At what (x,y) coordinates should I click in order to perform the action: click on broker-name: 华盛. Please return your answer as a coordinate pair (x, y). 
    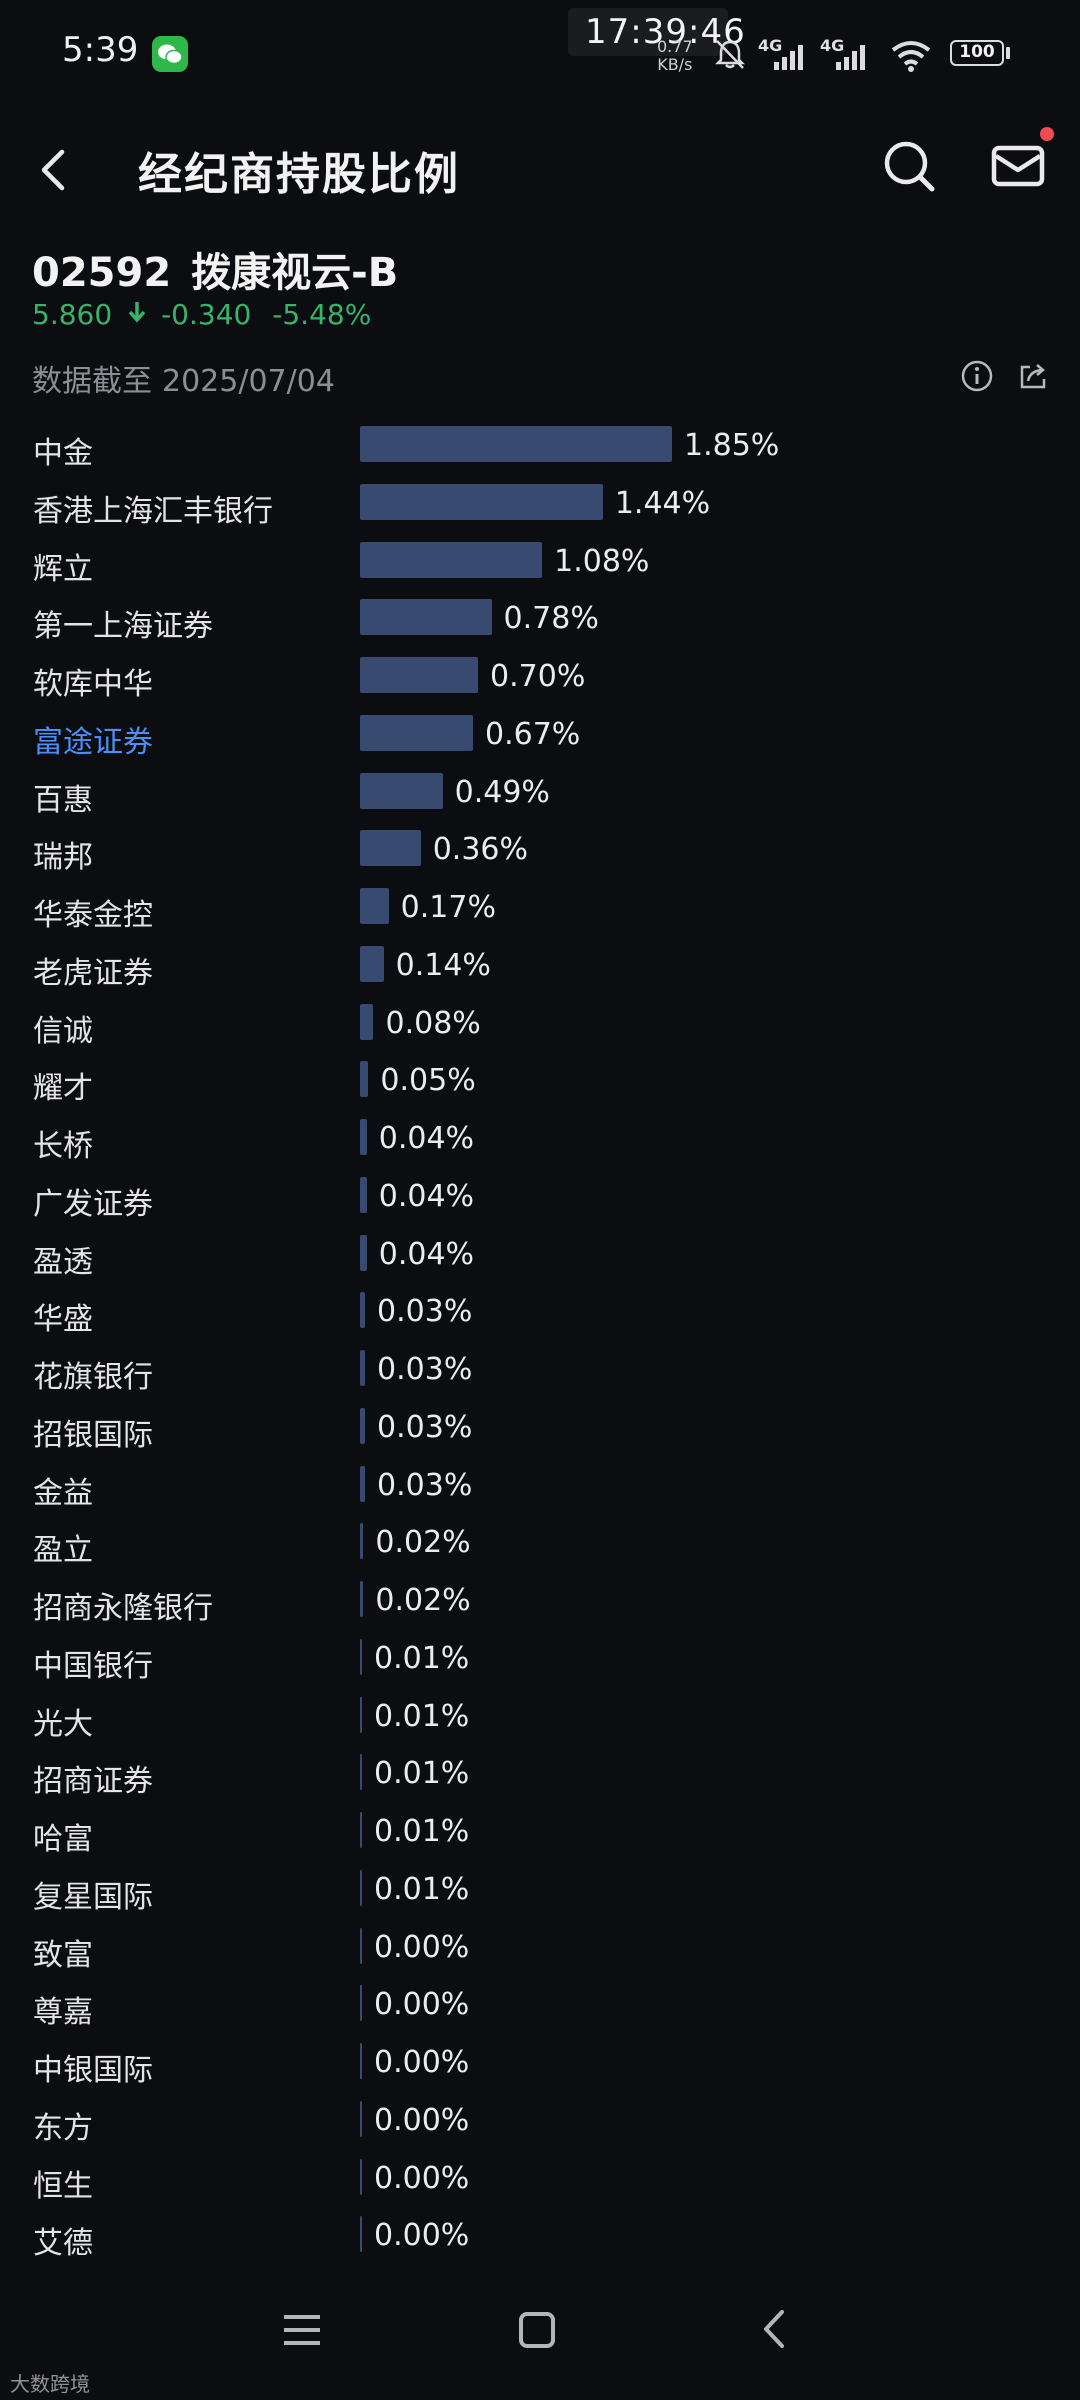
    Looking at the image, I should click on (63, 1320).